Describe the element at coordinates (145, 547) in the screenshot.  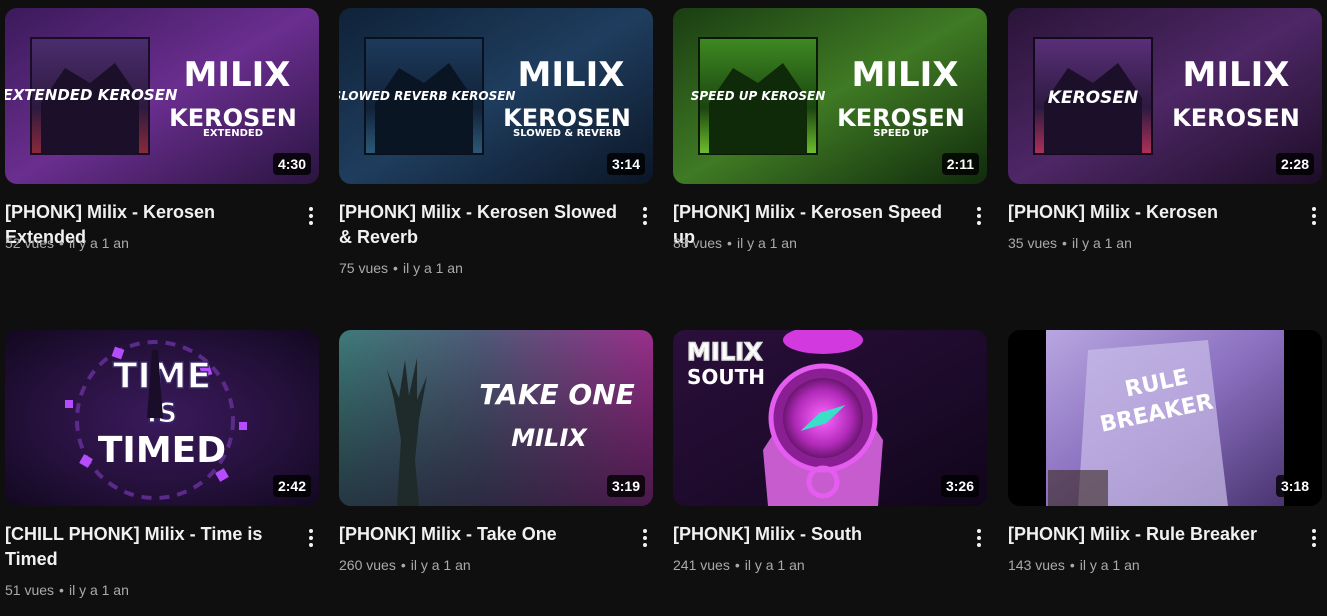
I see `video-title: [CHILL PHONK] Milix - Time is Timed` at that location.